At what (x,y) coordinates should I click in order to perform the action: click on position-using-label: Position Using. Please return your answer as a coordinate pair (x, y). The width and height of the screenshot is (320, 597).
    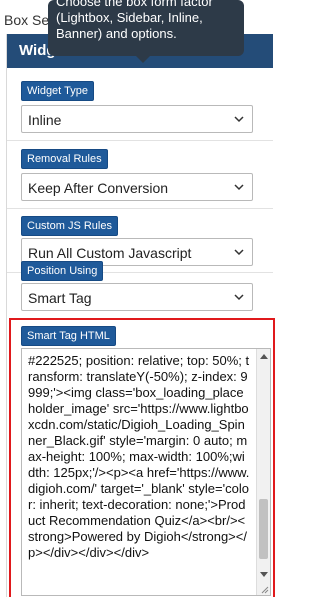
    Looking at the image, I should click on (62, 271).